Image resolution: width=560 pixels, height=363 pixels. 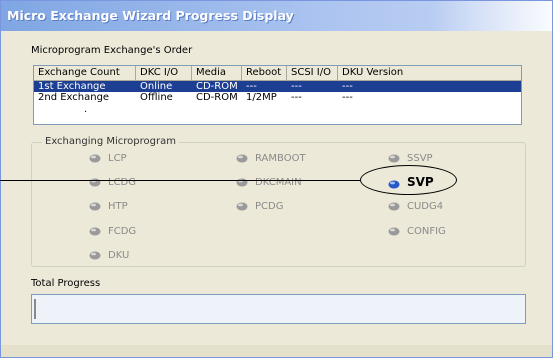 What do you see at coordinates (66, 283) in the screenshot?
I see `total-progress-label: Total Progress` at bounding box center [66, 283].